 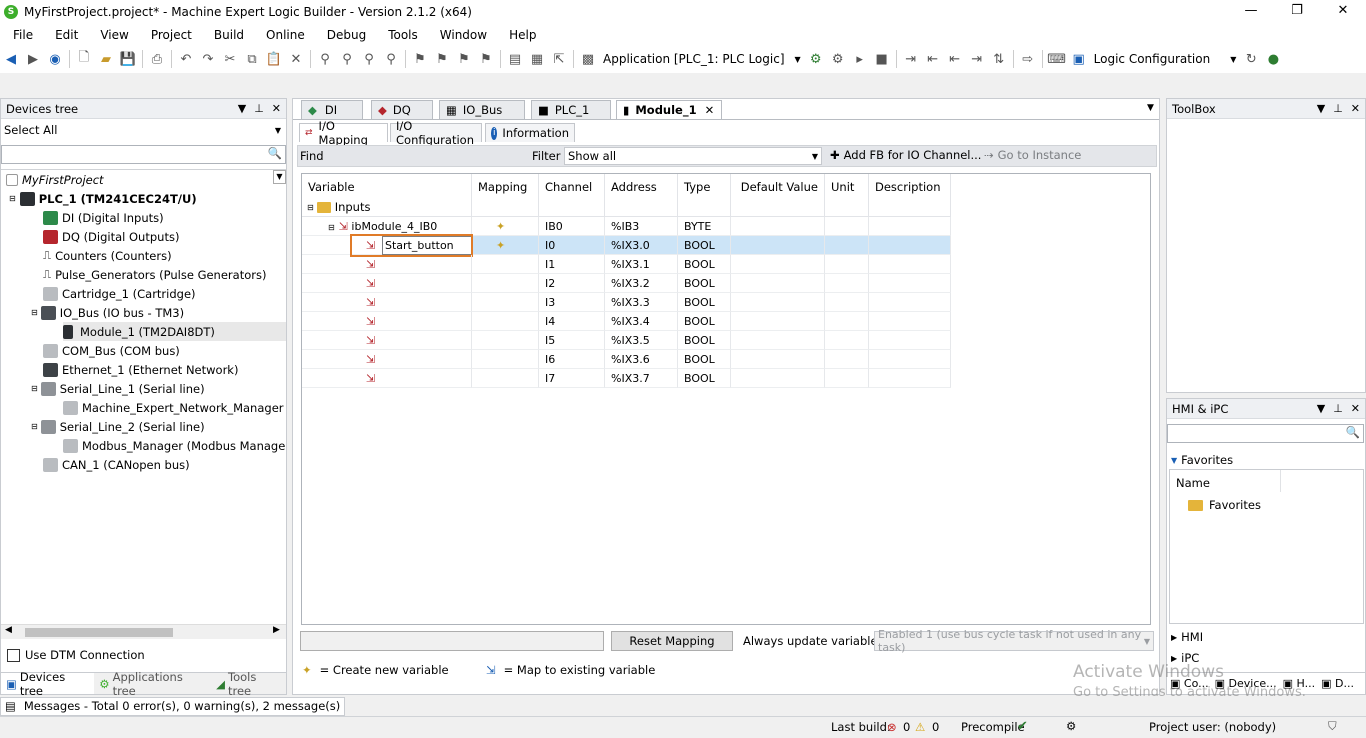 What do you see at coordinates (559, 59) in the screenshot?
I see `export-icon: ⇱` at bounding box center [559, 59].